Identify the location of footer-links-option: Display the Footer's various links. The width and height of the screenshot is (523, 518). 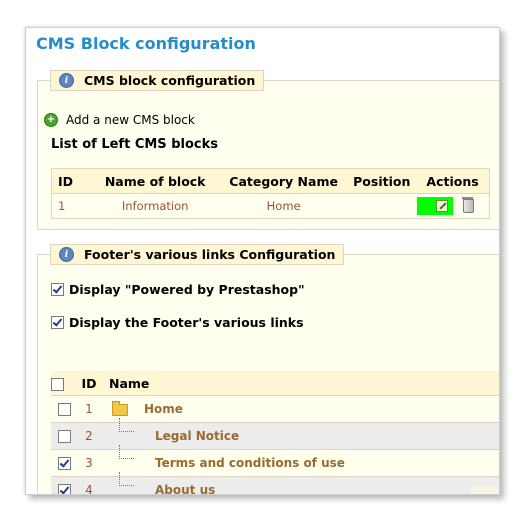
(177, 322).